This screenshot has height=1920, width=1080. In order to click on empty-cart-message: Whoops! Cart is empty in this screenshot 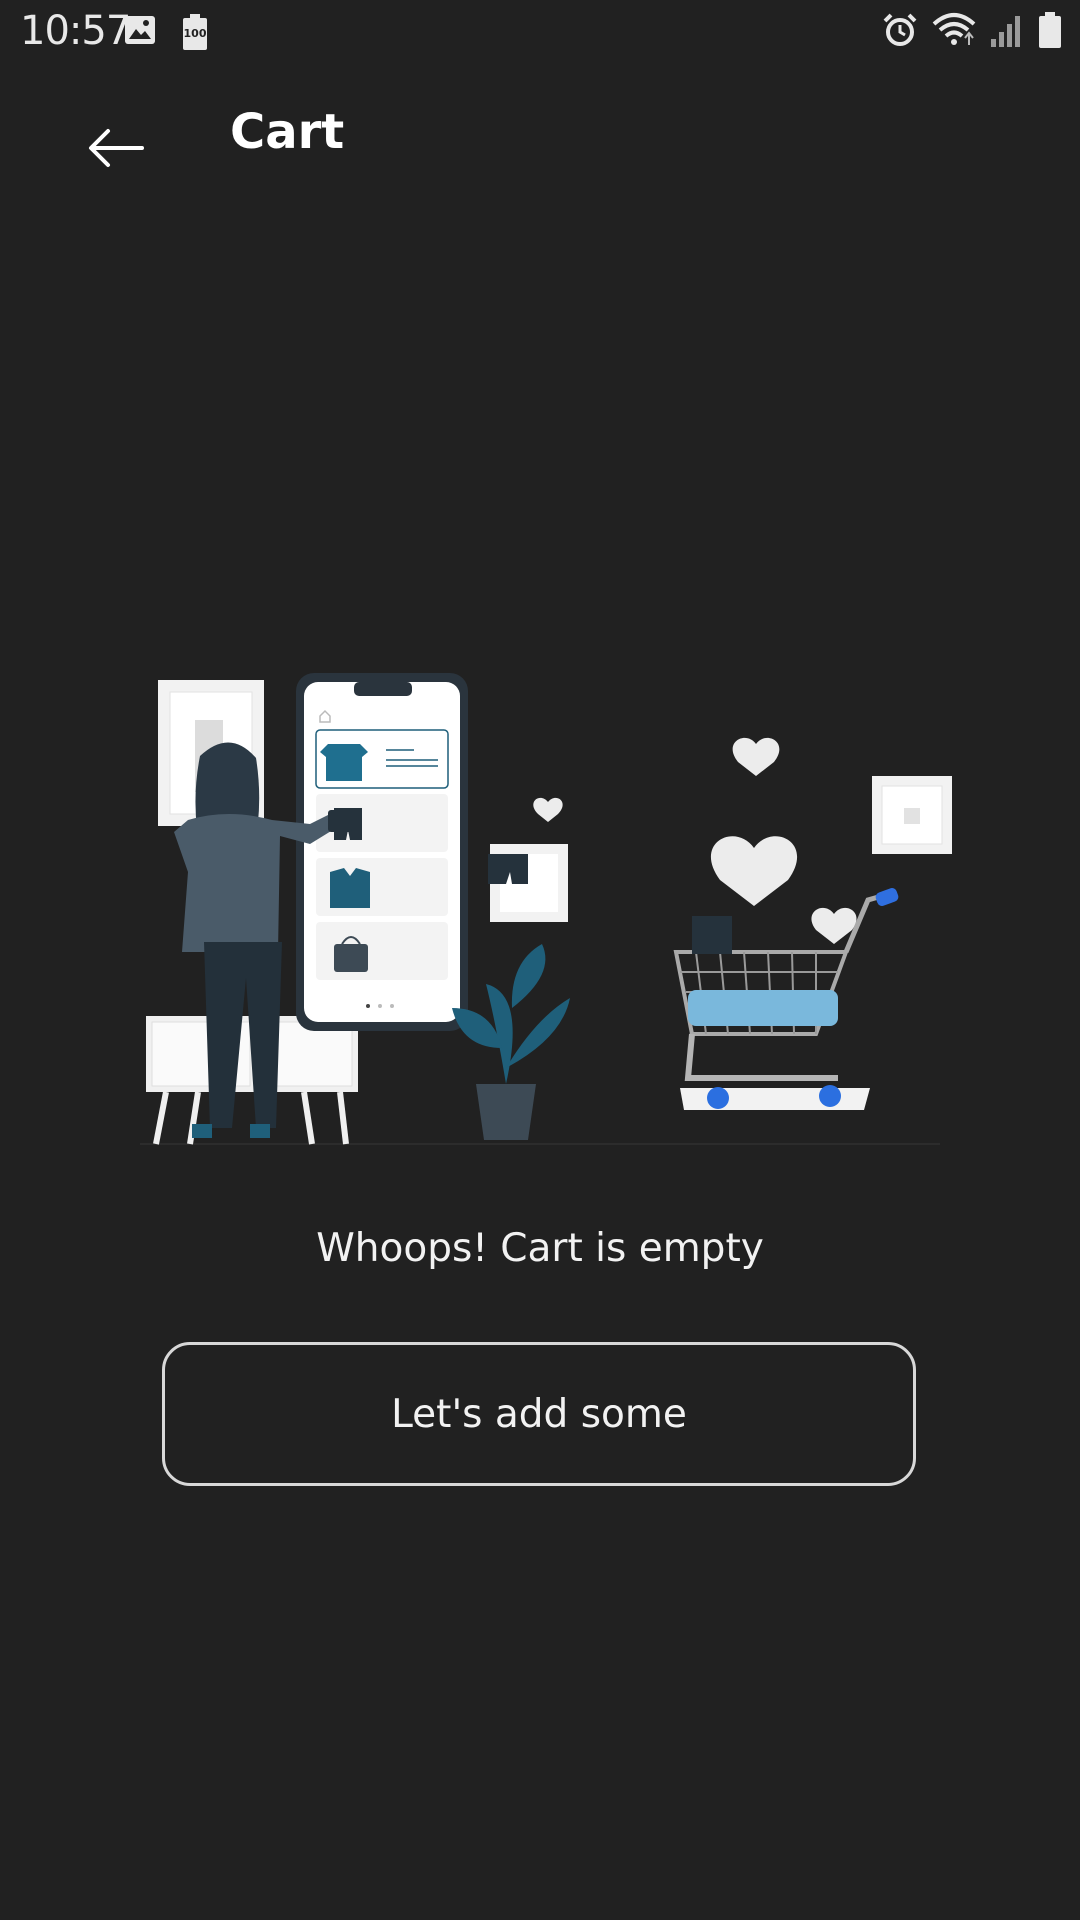, I will do `click(540, 1248)`.